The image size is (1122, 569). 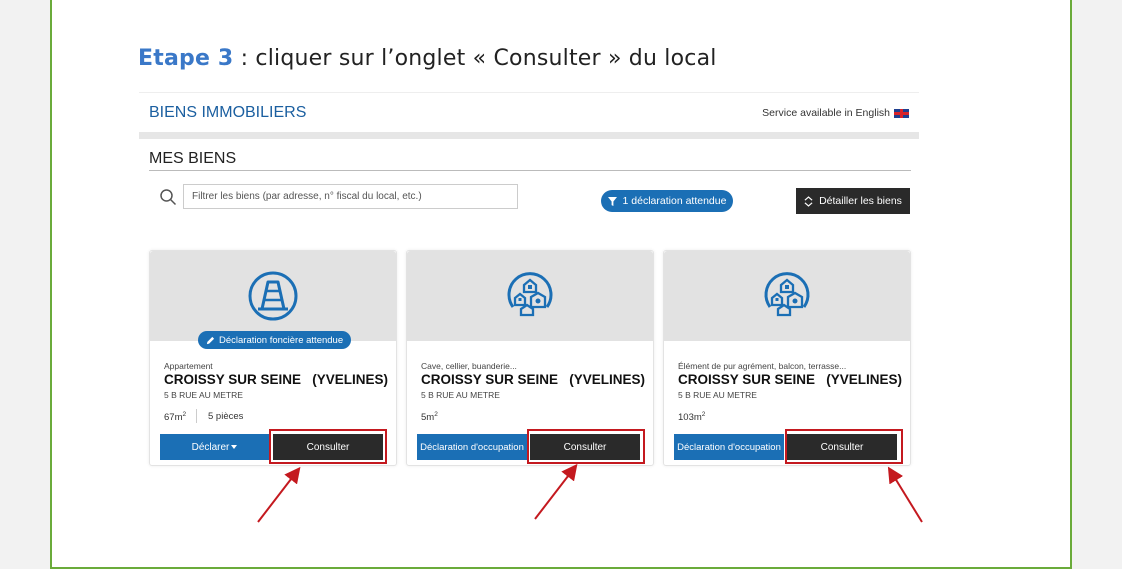 I want to click on size-value: 103m, so click(x=690, y=418).